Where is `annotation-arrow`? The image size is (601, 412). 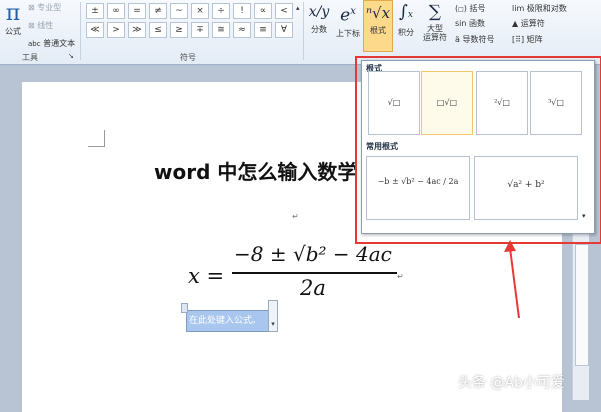
annotation-arrow is located at coordinates (512, 279).